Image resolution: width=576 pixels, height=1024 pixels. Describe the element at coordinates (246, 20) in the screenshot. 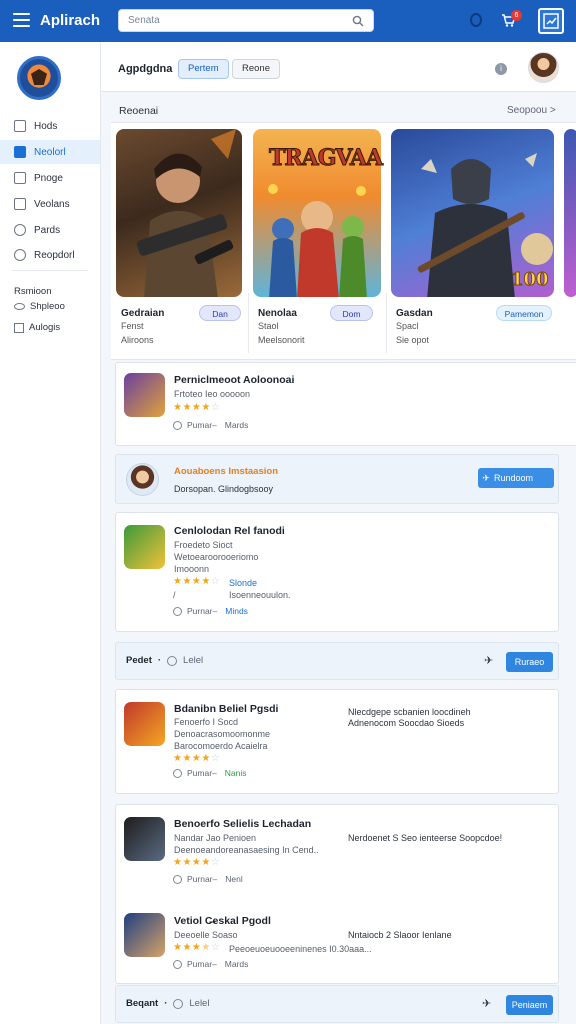

I see `search-input: Senata` at that location.